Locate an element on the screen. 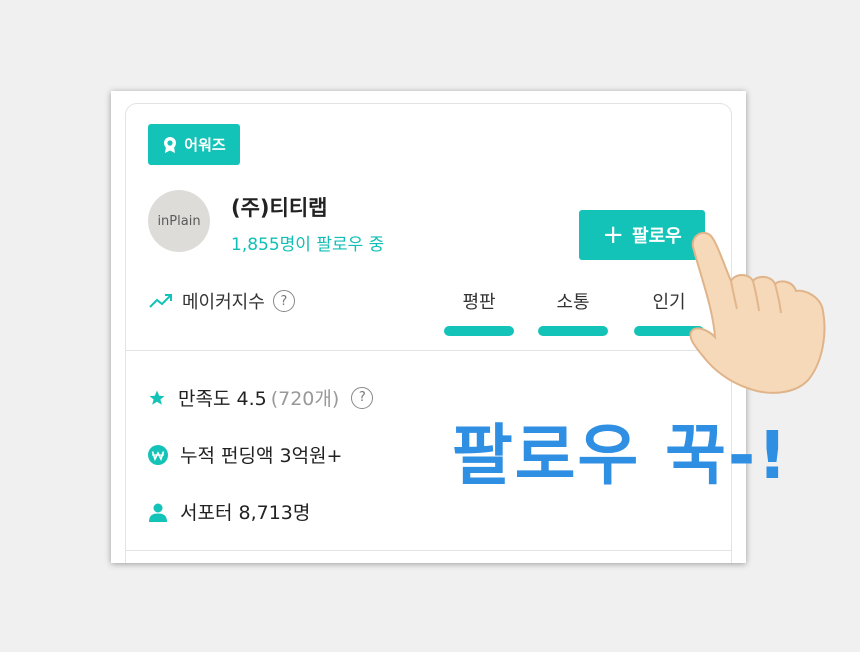 The height and width of the screenshot is (652, 860). metric-communication: 소통 is located at coordinates (573, 312).